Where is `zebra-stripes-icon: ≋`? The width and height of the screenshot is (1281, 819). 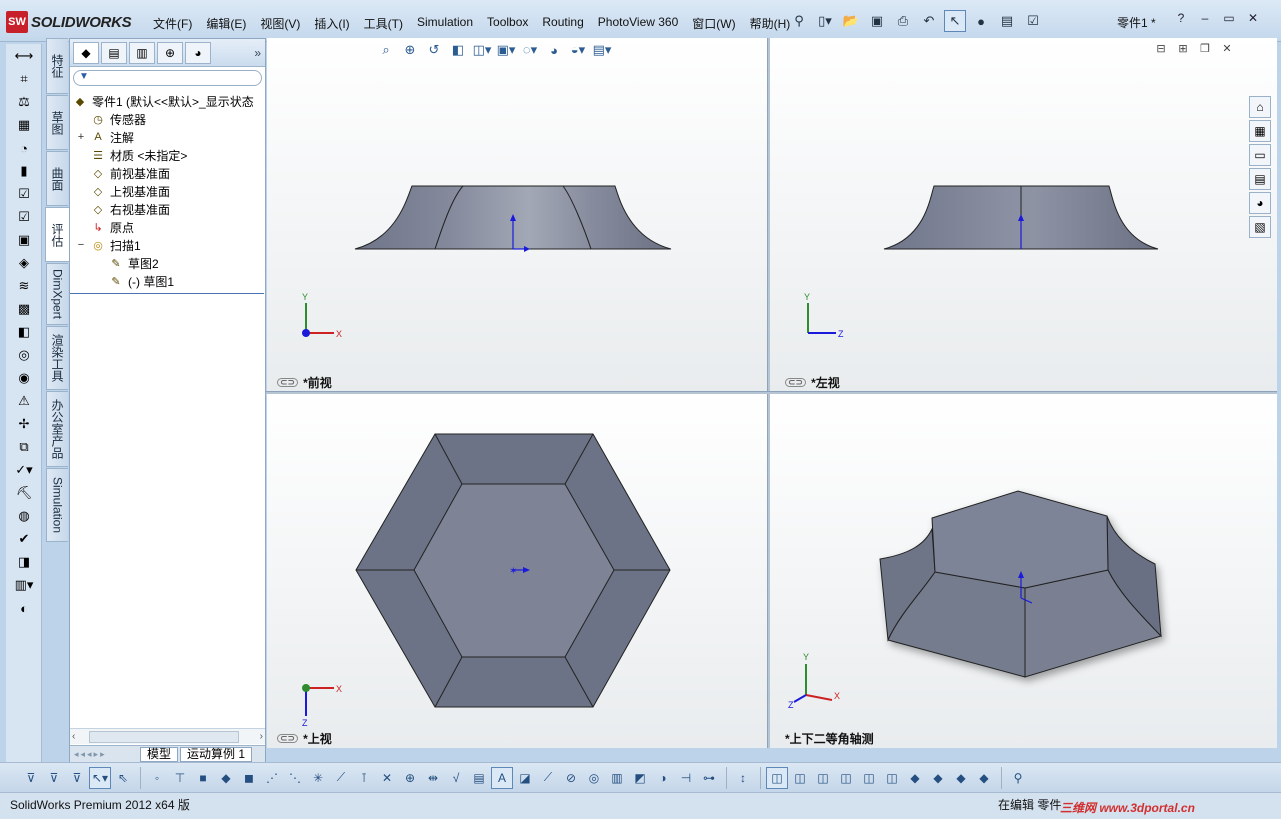 zebra-stripes-icon: ≋ is located at coordinates (24, 286).